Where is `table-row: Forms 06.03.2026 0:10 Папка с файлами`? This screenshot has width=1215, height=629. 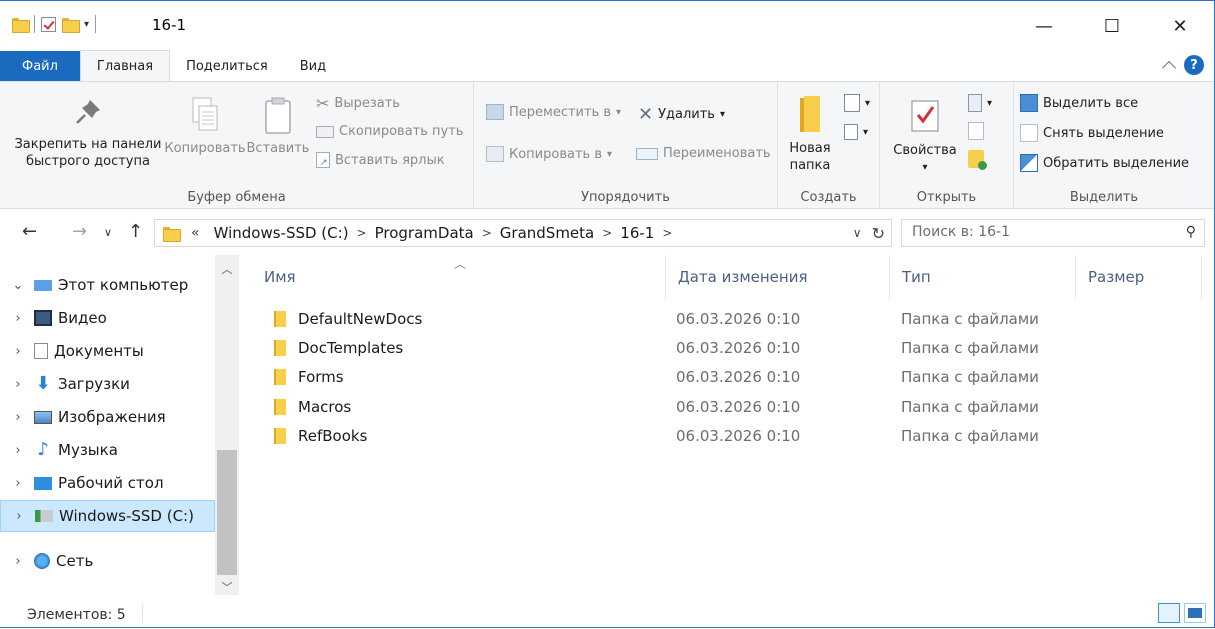
table-row: Forms 06.03.2026 0:10 Папка с файлами is located at coordinates (734, 376).